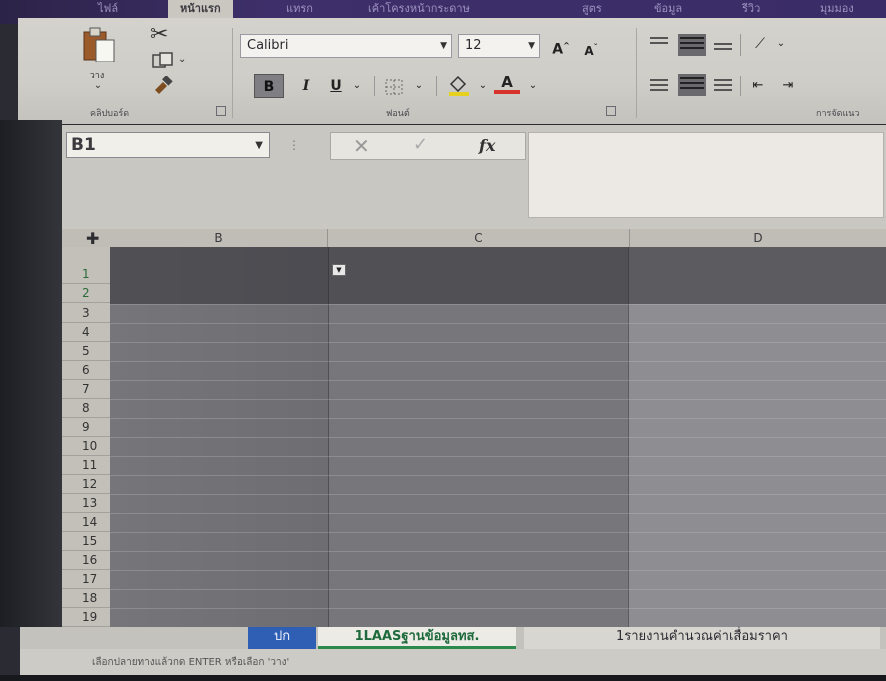  What do you see at coordinates (86, 370) in the screenshot?
I see `row-header: 6` at bounding box center [86, 370].